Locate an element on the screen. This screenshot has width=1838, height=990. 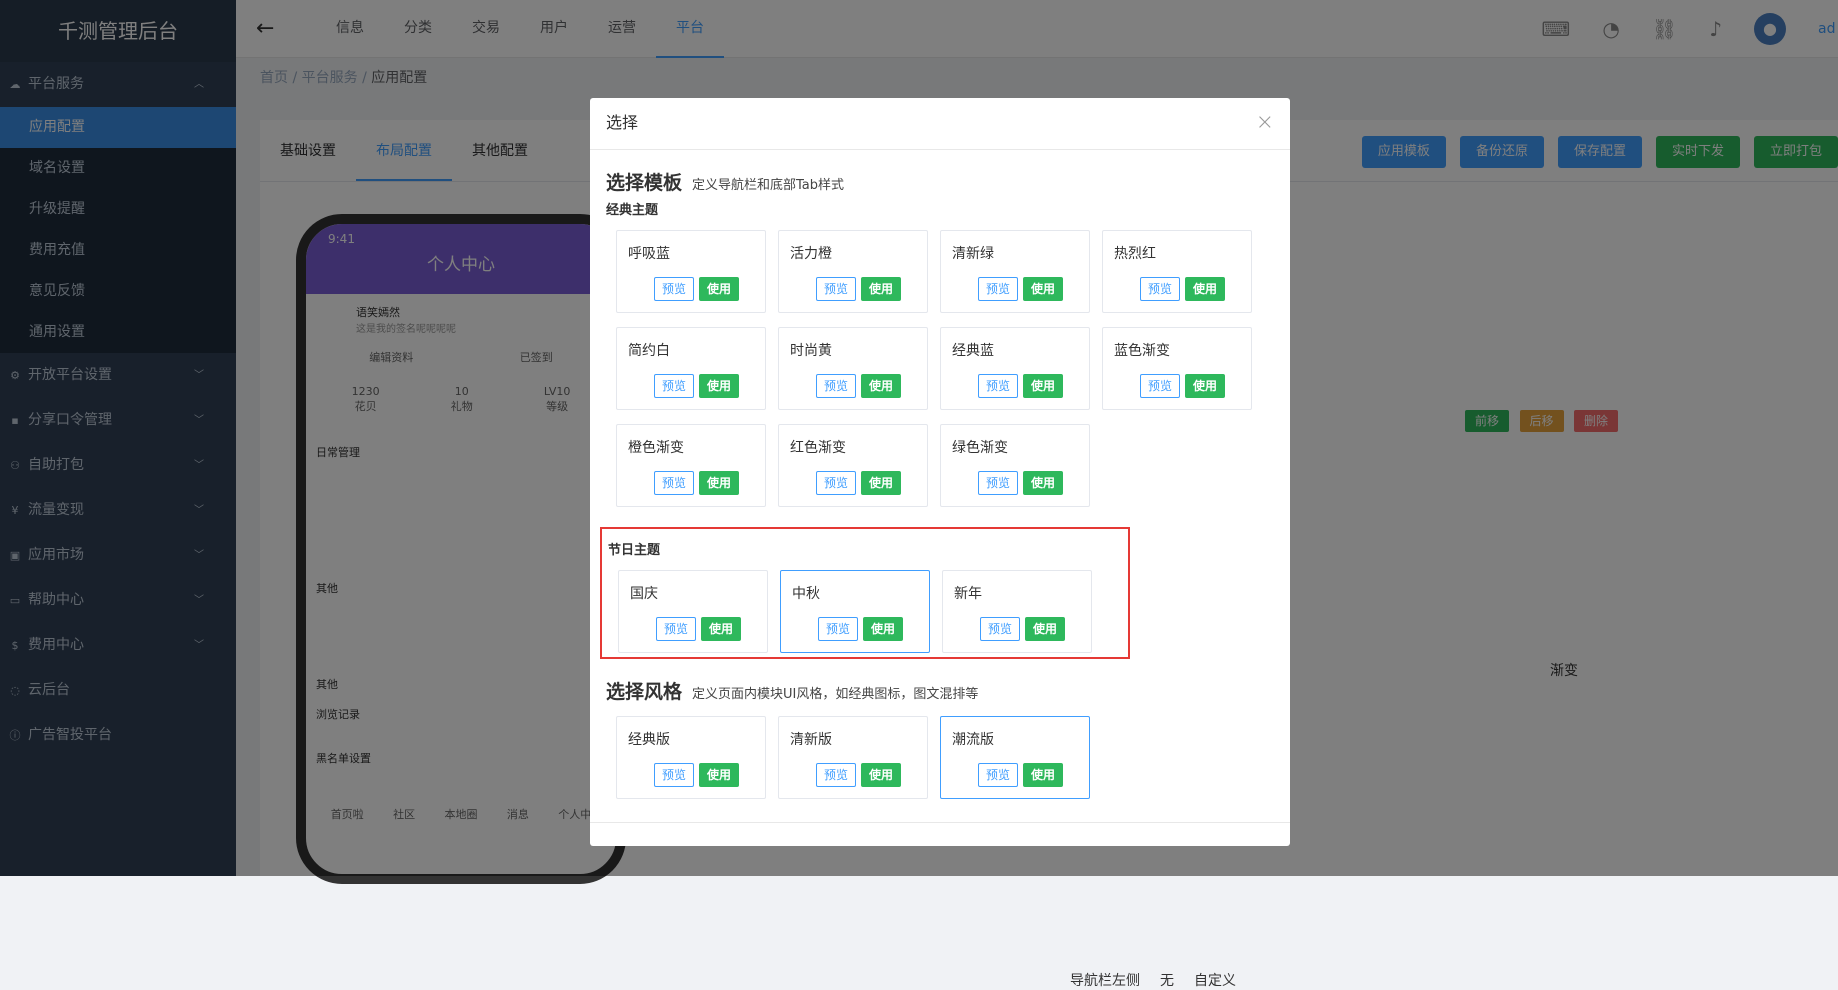
theme-card: 绿色渐变预览 使用 is located at coordinates (1015, 465).